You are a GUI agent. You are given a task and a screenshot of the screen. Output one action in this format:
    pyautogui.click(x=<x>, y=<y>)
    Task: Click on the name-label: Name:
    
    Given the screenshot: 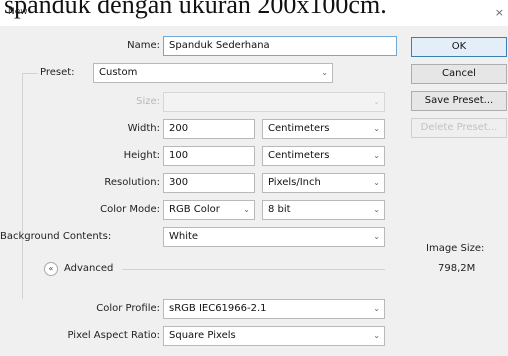 What is the action you would take?
    pyautogui.click(x=143, y=45)
    